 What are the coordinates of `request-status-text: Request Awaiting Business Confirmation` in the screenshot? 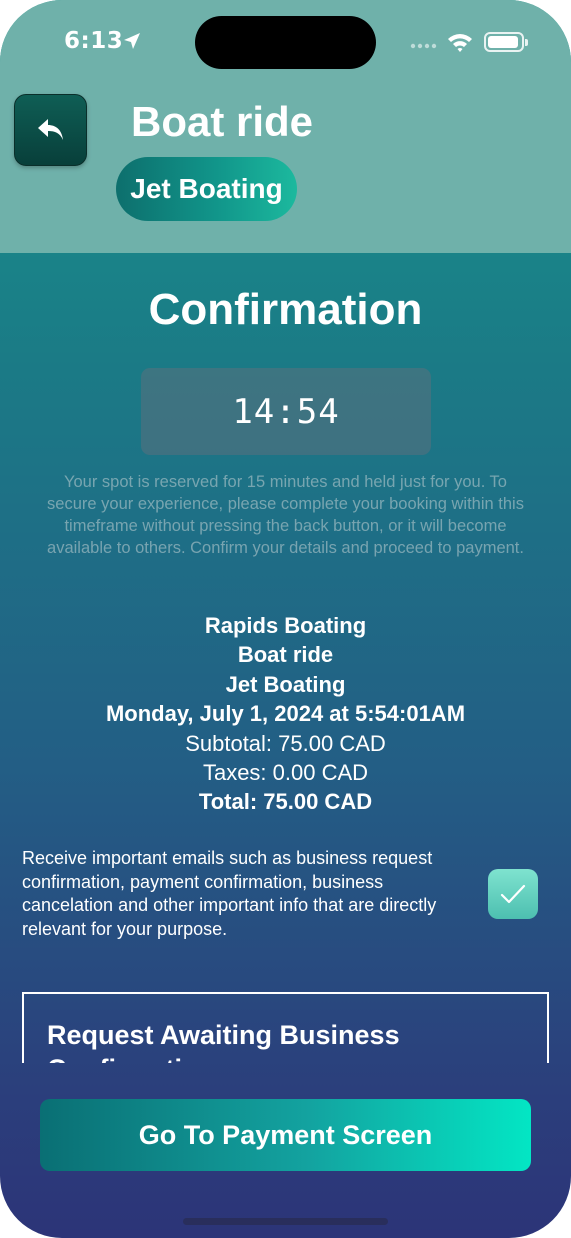 It's located at (223, 1041).